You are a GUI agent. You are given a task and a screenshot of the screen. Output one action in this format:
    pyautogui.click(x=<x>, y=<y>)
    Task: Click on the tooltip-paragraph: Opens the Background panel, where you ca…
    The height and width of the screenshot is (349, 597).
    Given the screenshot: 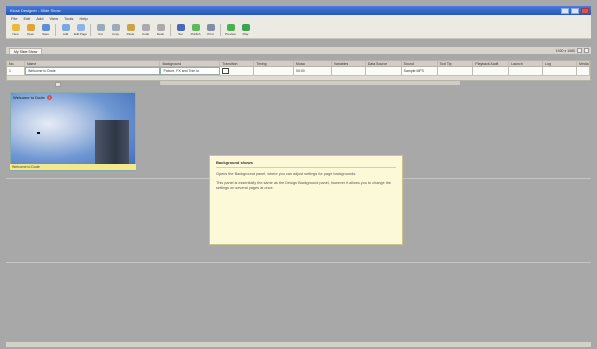 What is the action you would take?
    pyautogui.click(x=286, y=174)
    